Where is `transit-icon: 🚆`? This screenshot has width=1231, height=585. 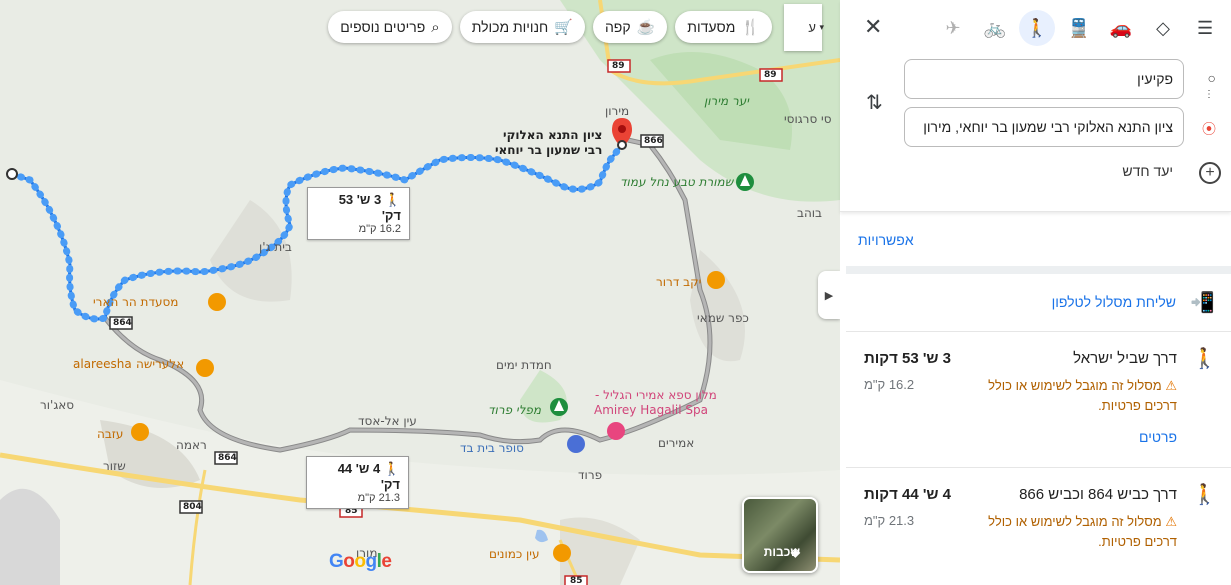 transit-icon: 🚆 is located at coordinates (1079, 27).